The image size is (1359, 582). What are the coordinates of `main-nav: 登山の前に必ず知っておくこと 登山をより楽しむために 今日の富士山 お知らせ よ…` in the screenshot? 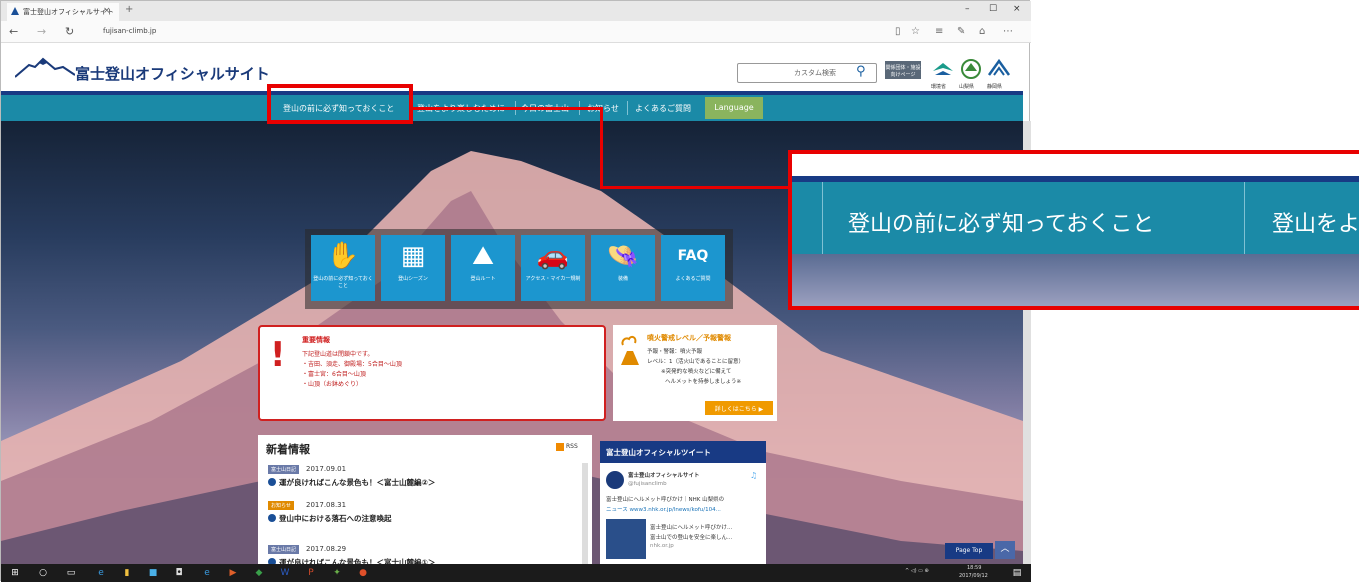 It's located at (512, 106).